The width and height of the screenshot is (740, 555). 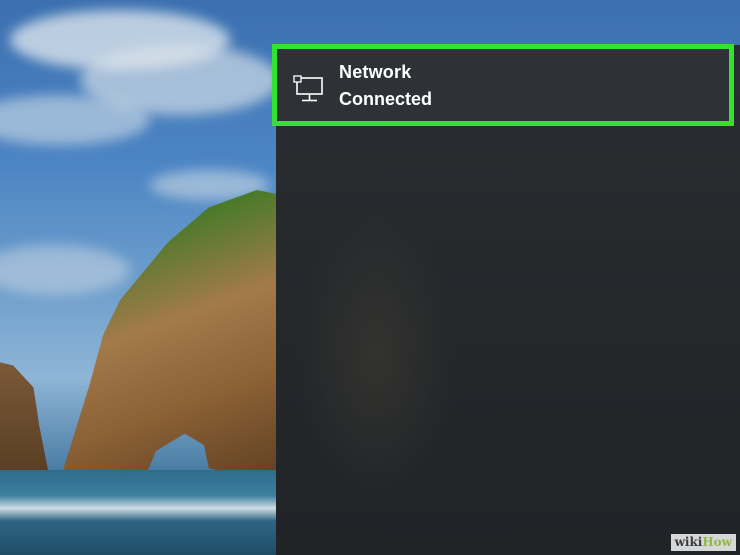 What do you see at coordinates (24, 415) in the screenshot?
I see `wallpaper-rock-left` at bounding box center [24, 415].